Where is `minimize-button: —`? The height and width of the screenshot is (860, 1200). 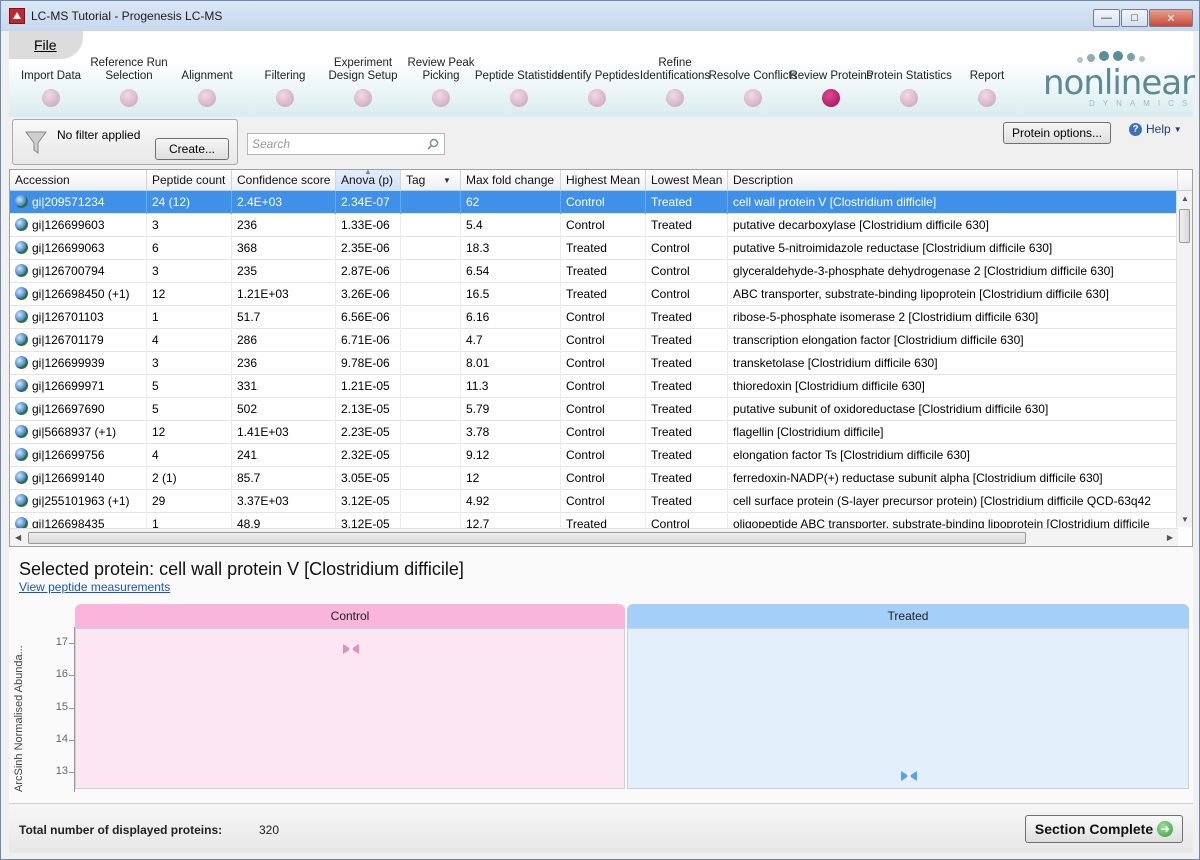 minimize-button: — is located at coordinates (1106, 18).